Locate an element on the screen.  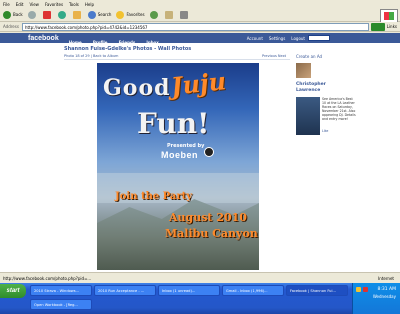
history-icon is located at coordinates (153, 14).